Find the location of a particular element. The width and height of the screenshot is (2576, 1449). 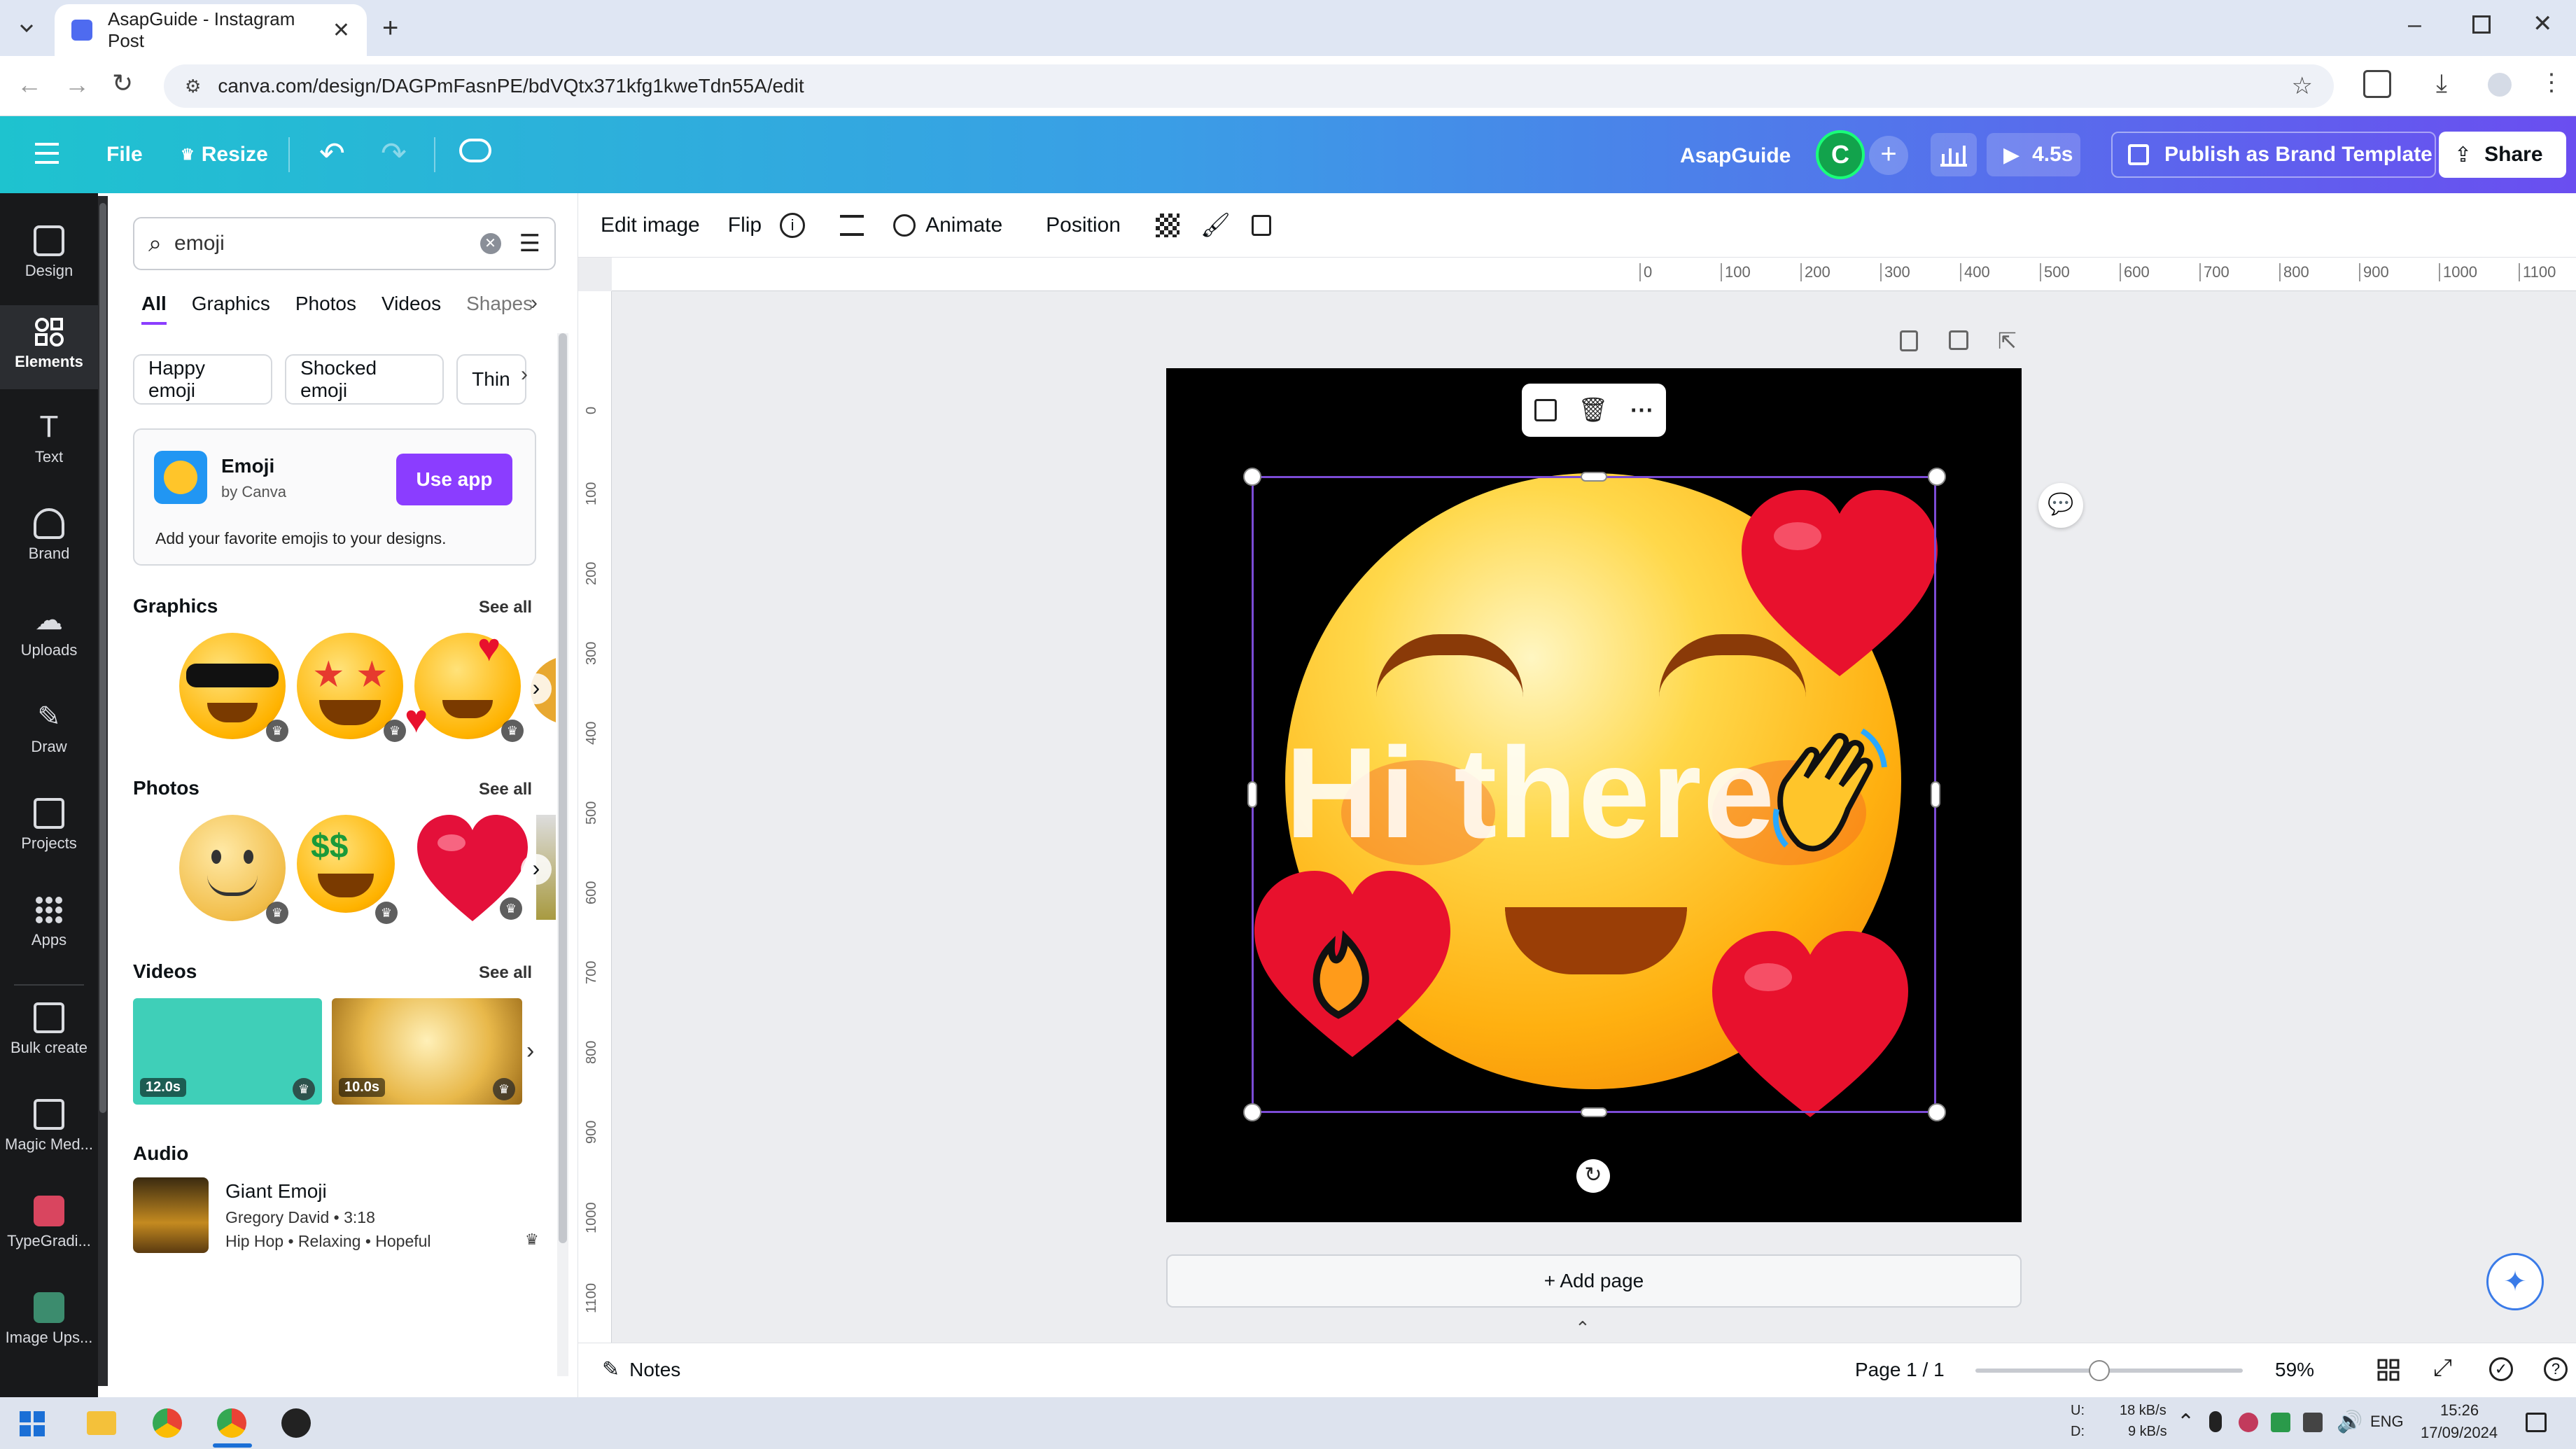

photo-red-heart: ♛ is located at coordinates (472, 868).